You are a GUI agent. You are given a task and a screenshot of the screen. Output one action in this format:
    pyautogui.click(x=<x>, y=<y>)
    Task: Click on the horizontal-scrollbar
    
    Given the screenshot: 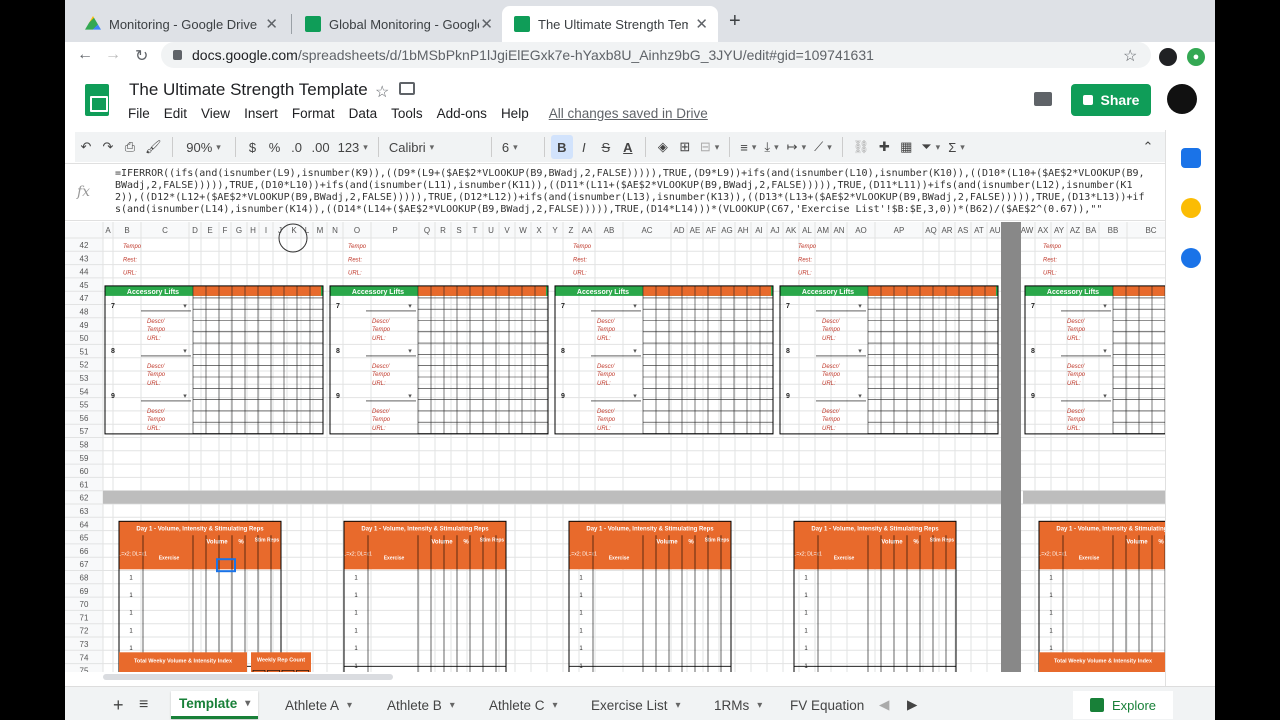 What is the action you would take?
    pyautogui.click(x=248, y=677)
    